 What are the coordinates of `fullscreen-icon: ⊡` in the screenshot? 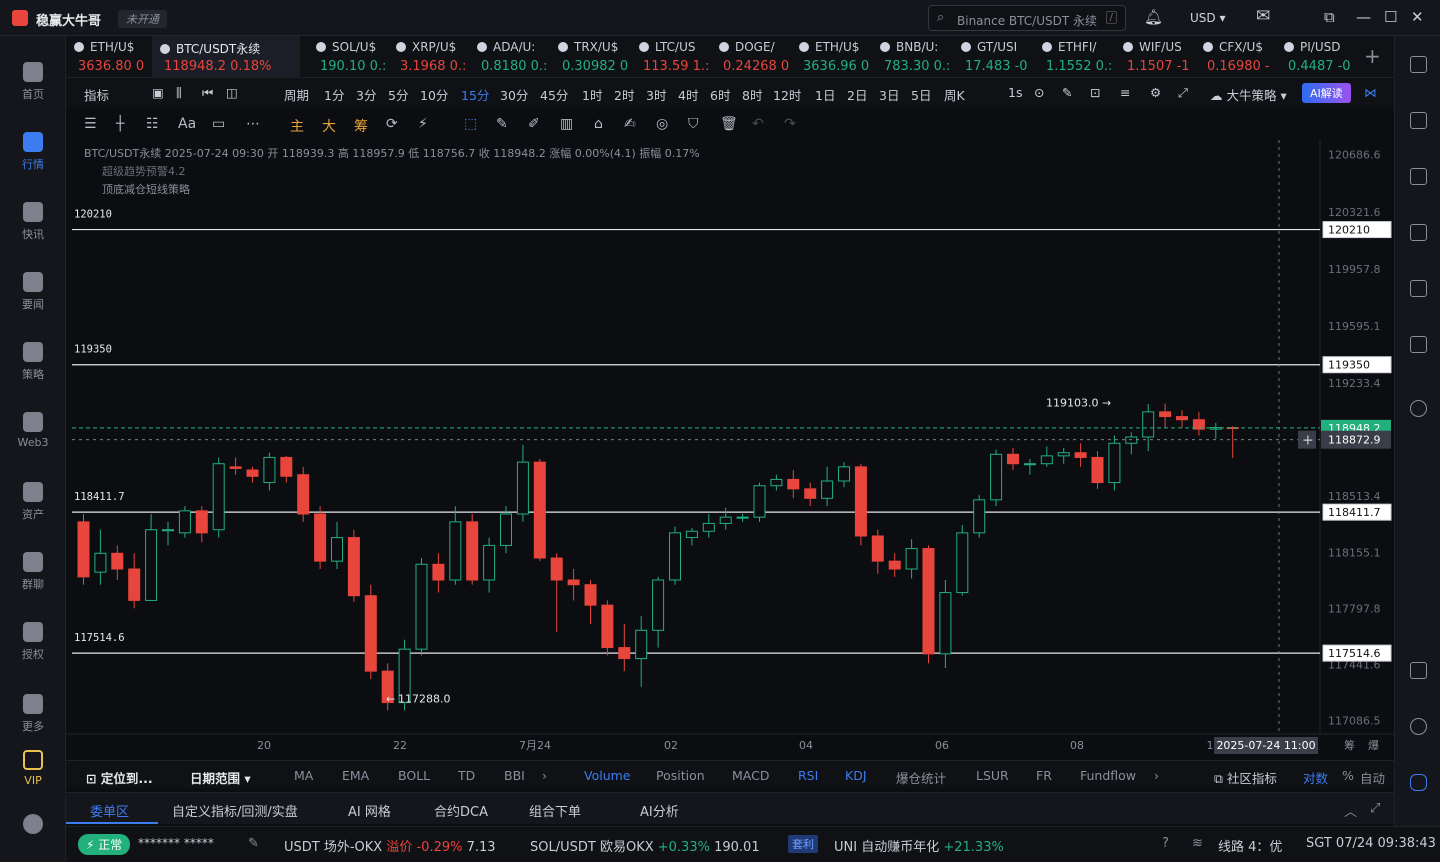 It's located at (1095, 92).